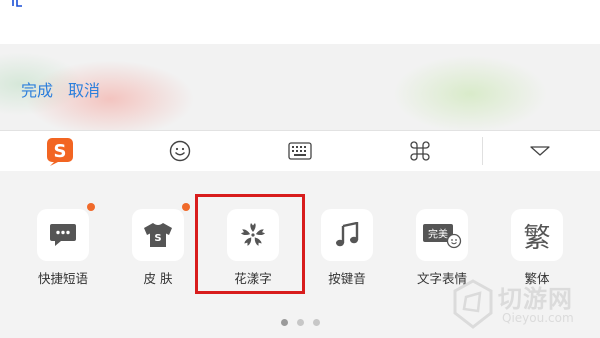 Image resolution: width=600 pixels, height=338 pixels. I want to click on emoji-button, so click(180, 151).